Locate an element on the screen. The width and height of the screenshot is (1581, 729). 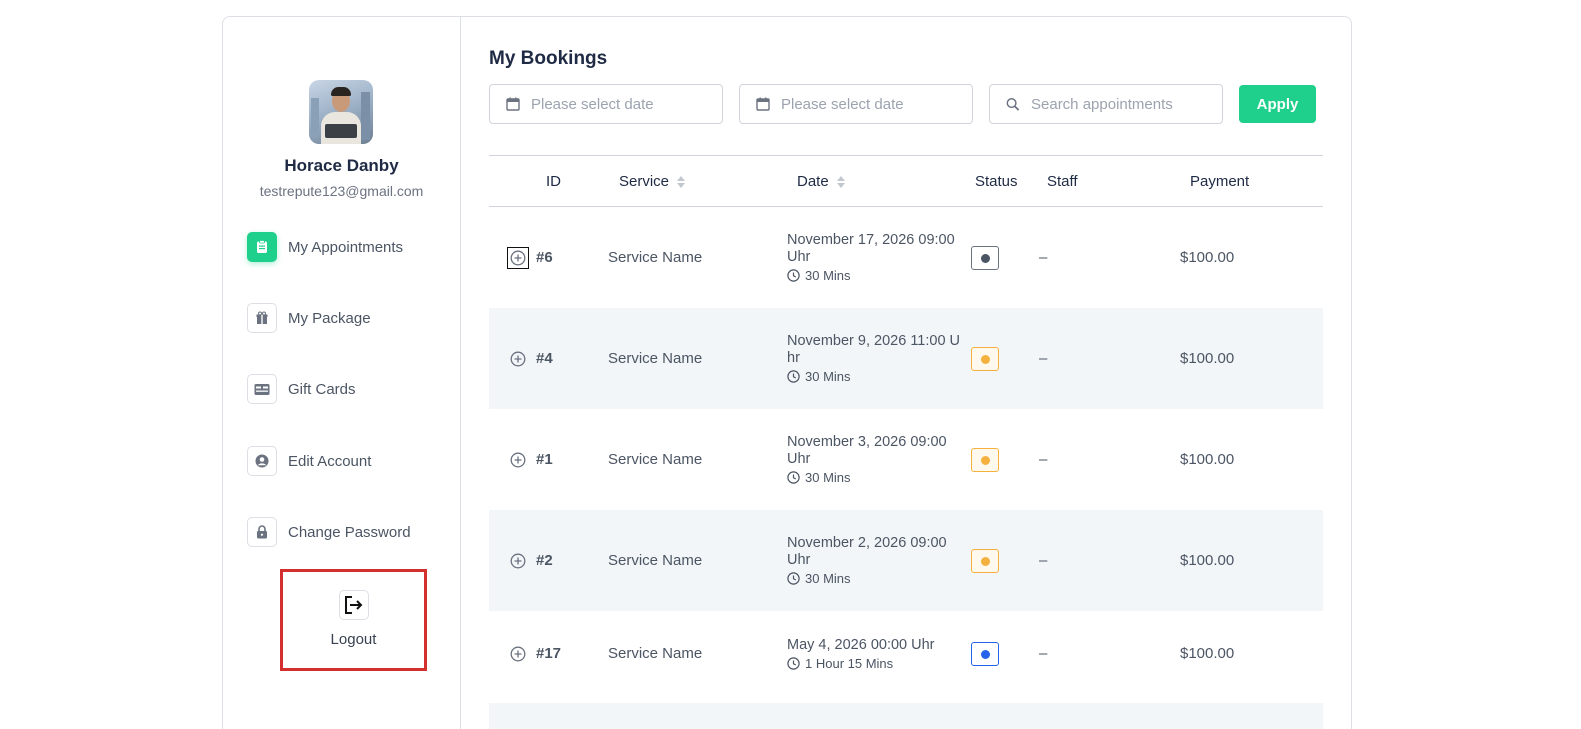
nav-label: My Package is located at coordinates (329, 318).